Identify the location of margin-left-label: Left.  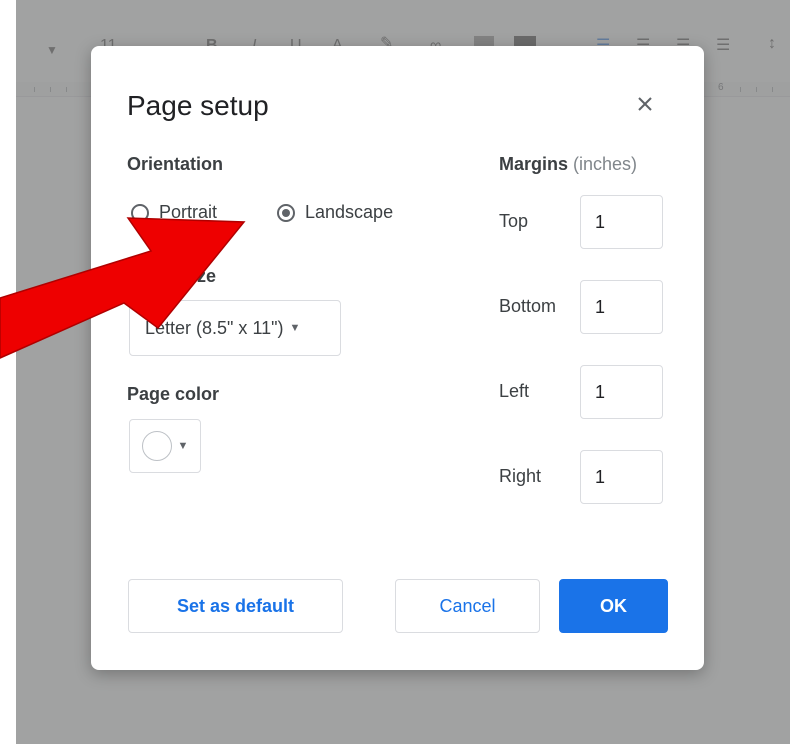
(514, 391).